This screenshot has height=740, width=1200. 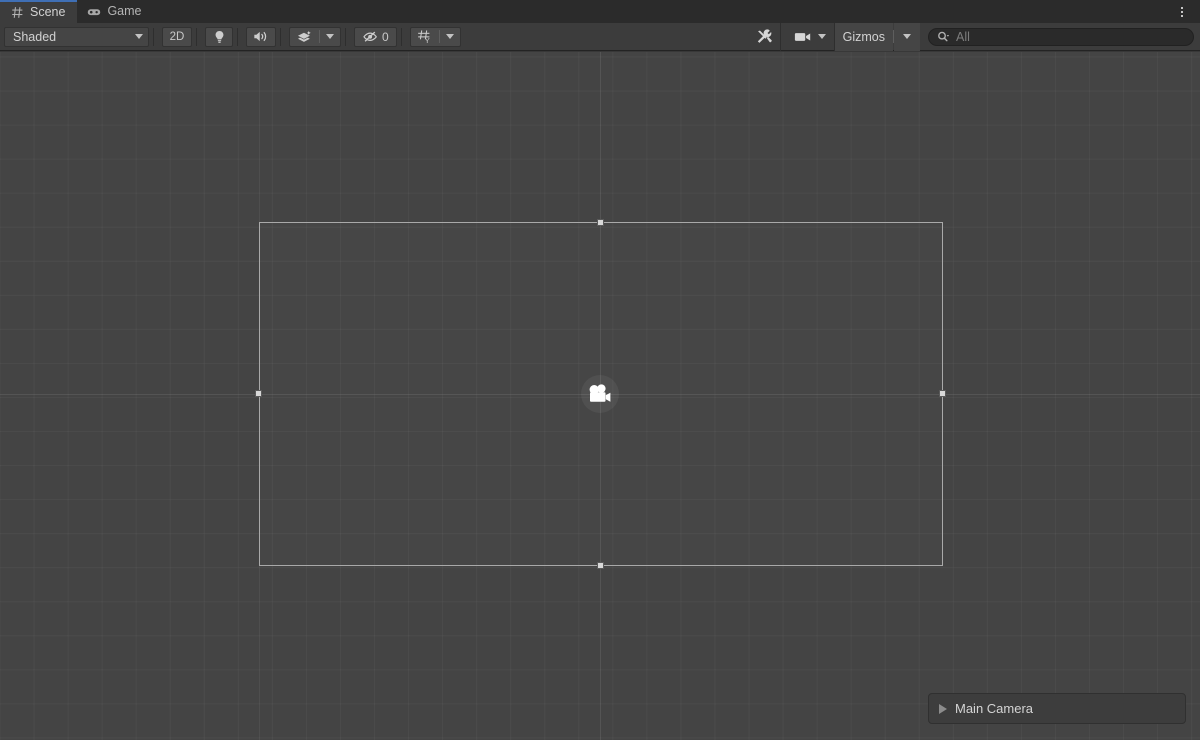 I want to click on hidden-objects-group: 0, so click(x=375, y=36).